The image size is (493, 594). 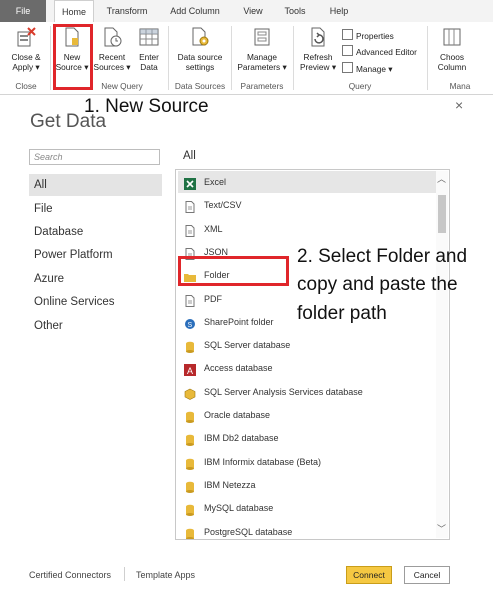 What do you see at coordinates (452, 67) in the screenshot?
I see `choose-columns-label-2: Column` at bounding box center [452, 67].